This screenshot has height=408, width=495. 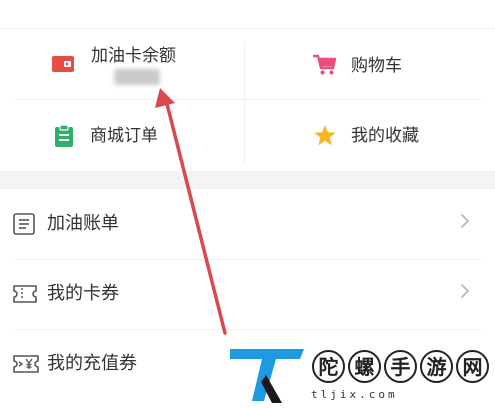 What do you see at coordinates (165, 98) in the screenshot?
I see `arrow-head` at bounding box center [165, 98].